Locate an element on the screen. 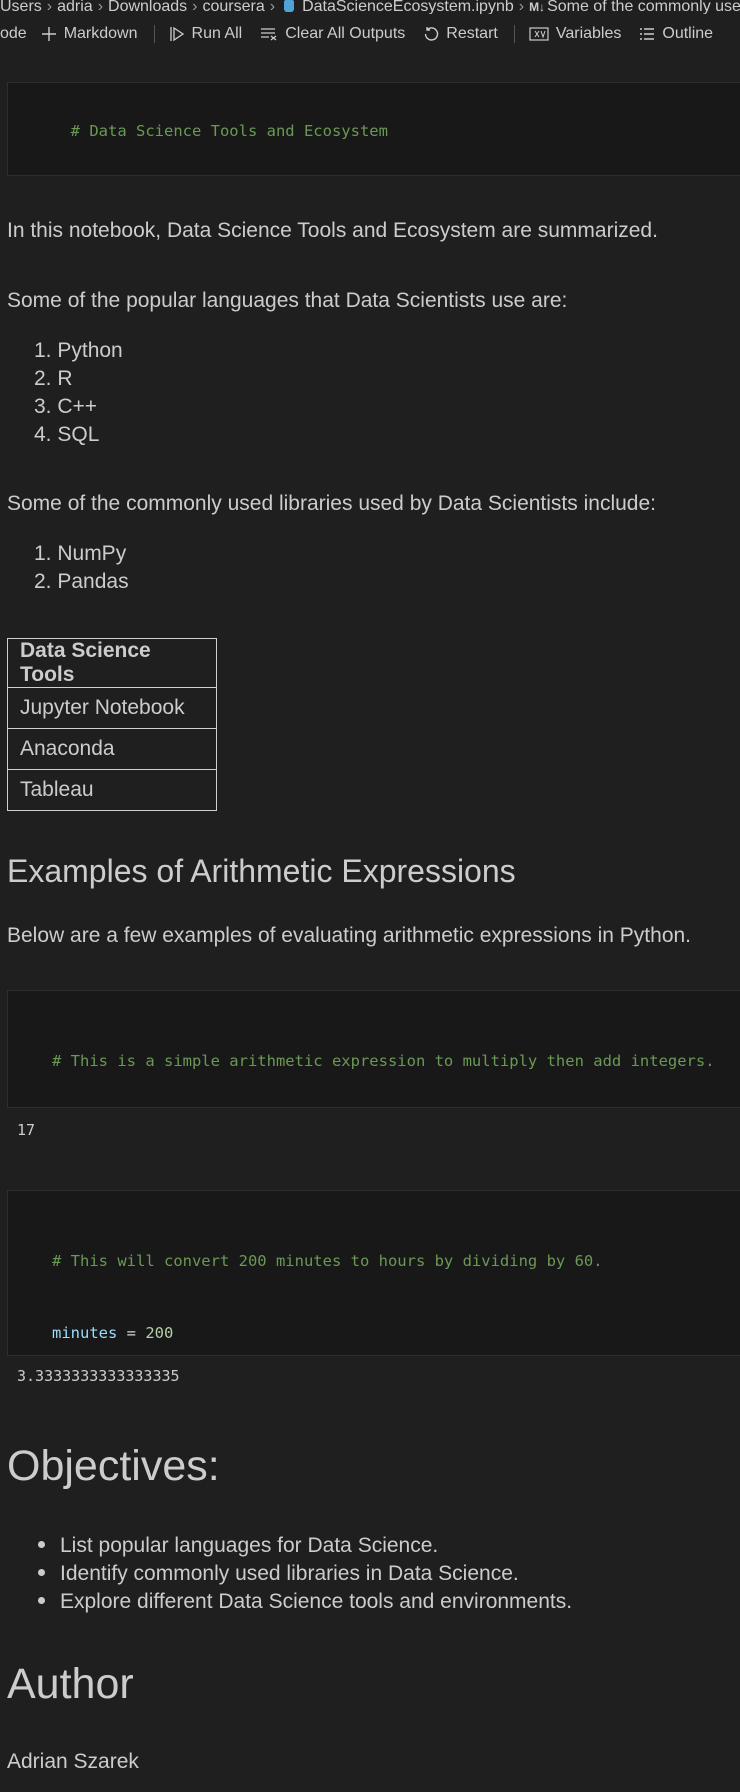 Image resolution: width=740 pixels, height=1792 pixels. outline-button: Outline is located at coordinates (676, 34).